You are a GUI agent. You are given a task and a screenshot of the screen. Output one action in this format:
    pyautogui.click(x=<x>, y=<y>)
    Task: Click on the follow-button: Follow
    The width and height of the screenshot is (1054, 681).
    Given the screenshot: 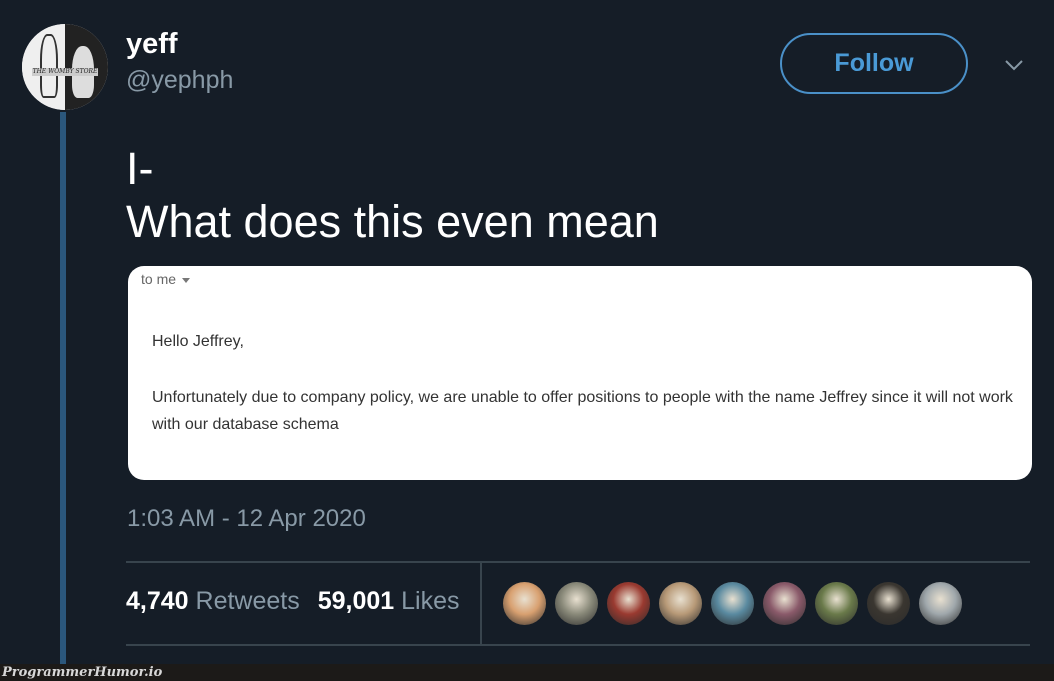 What is the action you would take?
    pyautogui.click(x=874, y=63)
    